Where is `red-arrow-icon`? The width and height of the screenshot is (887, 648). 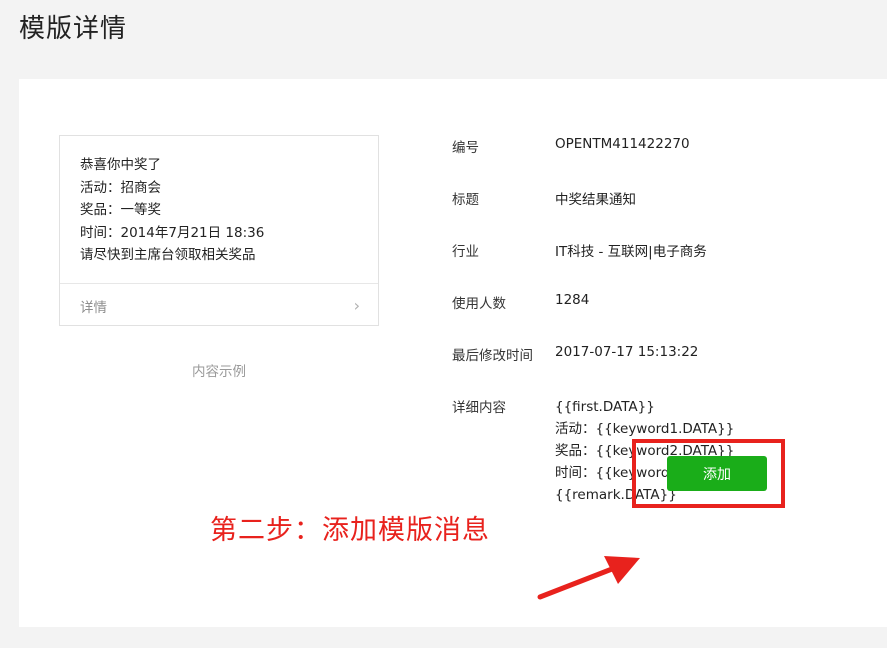 red-arrow-icon is located at coordinates (588, 578).